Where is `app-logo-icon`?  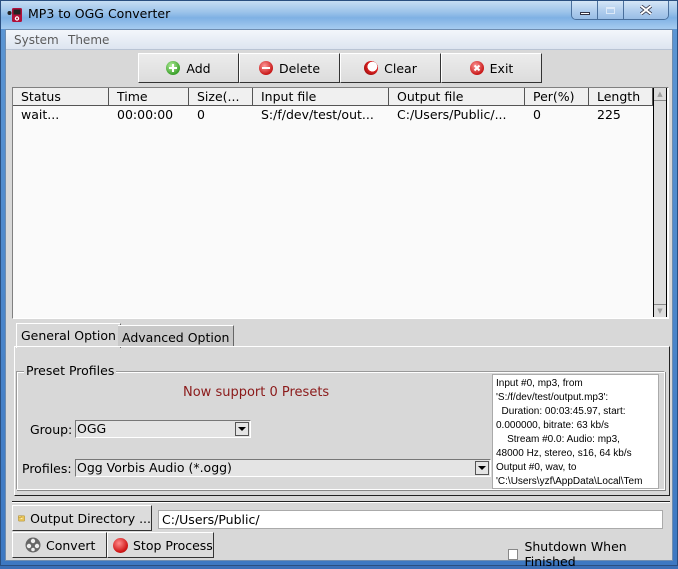 app-logo-icon is located at coordinates (14, 15).